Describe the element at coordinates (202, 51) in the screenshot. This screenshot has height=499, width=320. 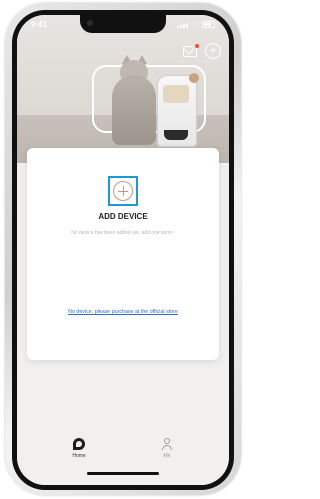
I see `header-actions: +` at that location.